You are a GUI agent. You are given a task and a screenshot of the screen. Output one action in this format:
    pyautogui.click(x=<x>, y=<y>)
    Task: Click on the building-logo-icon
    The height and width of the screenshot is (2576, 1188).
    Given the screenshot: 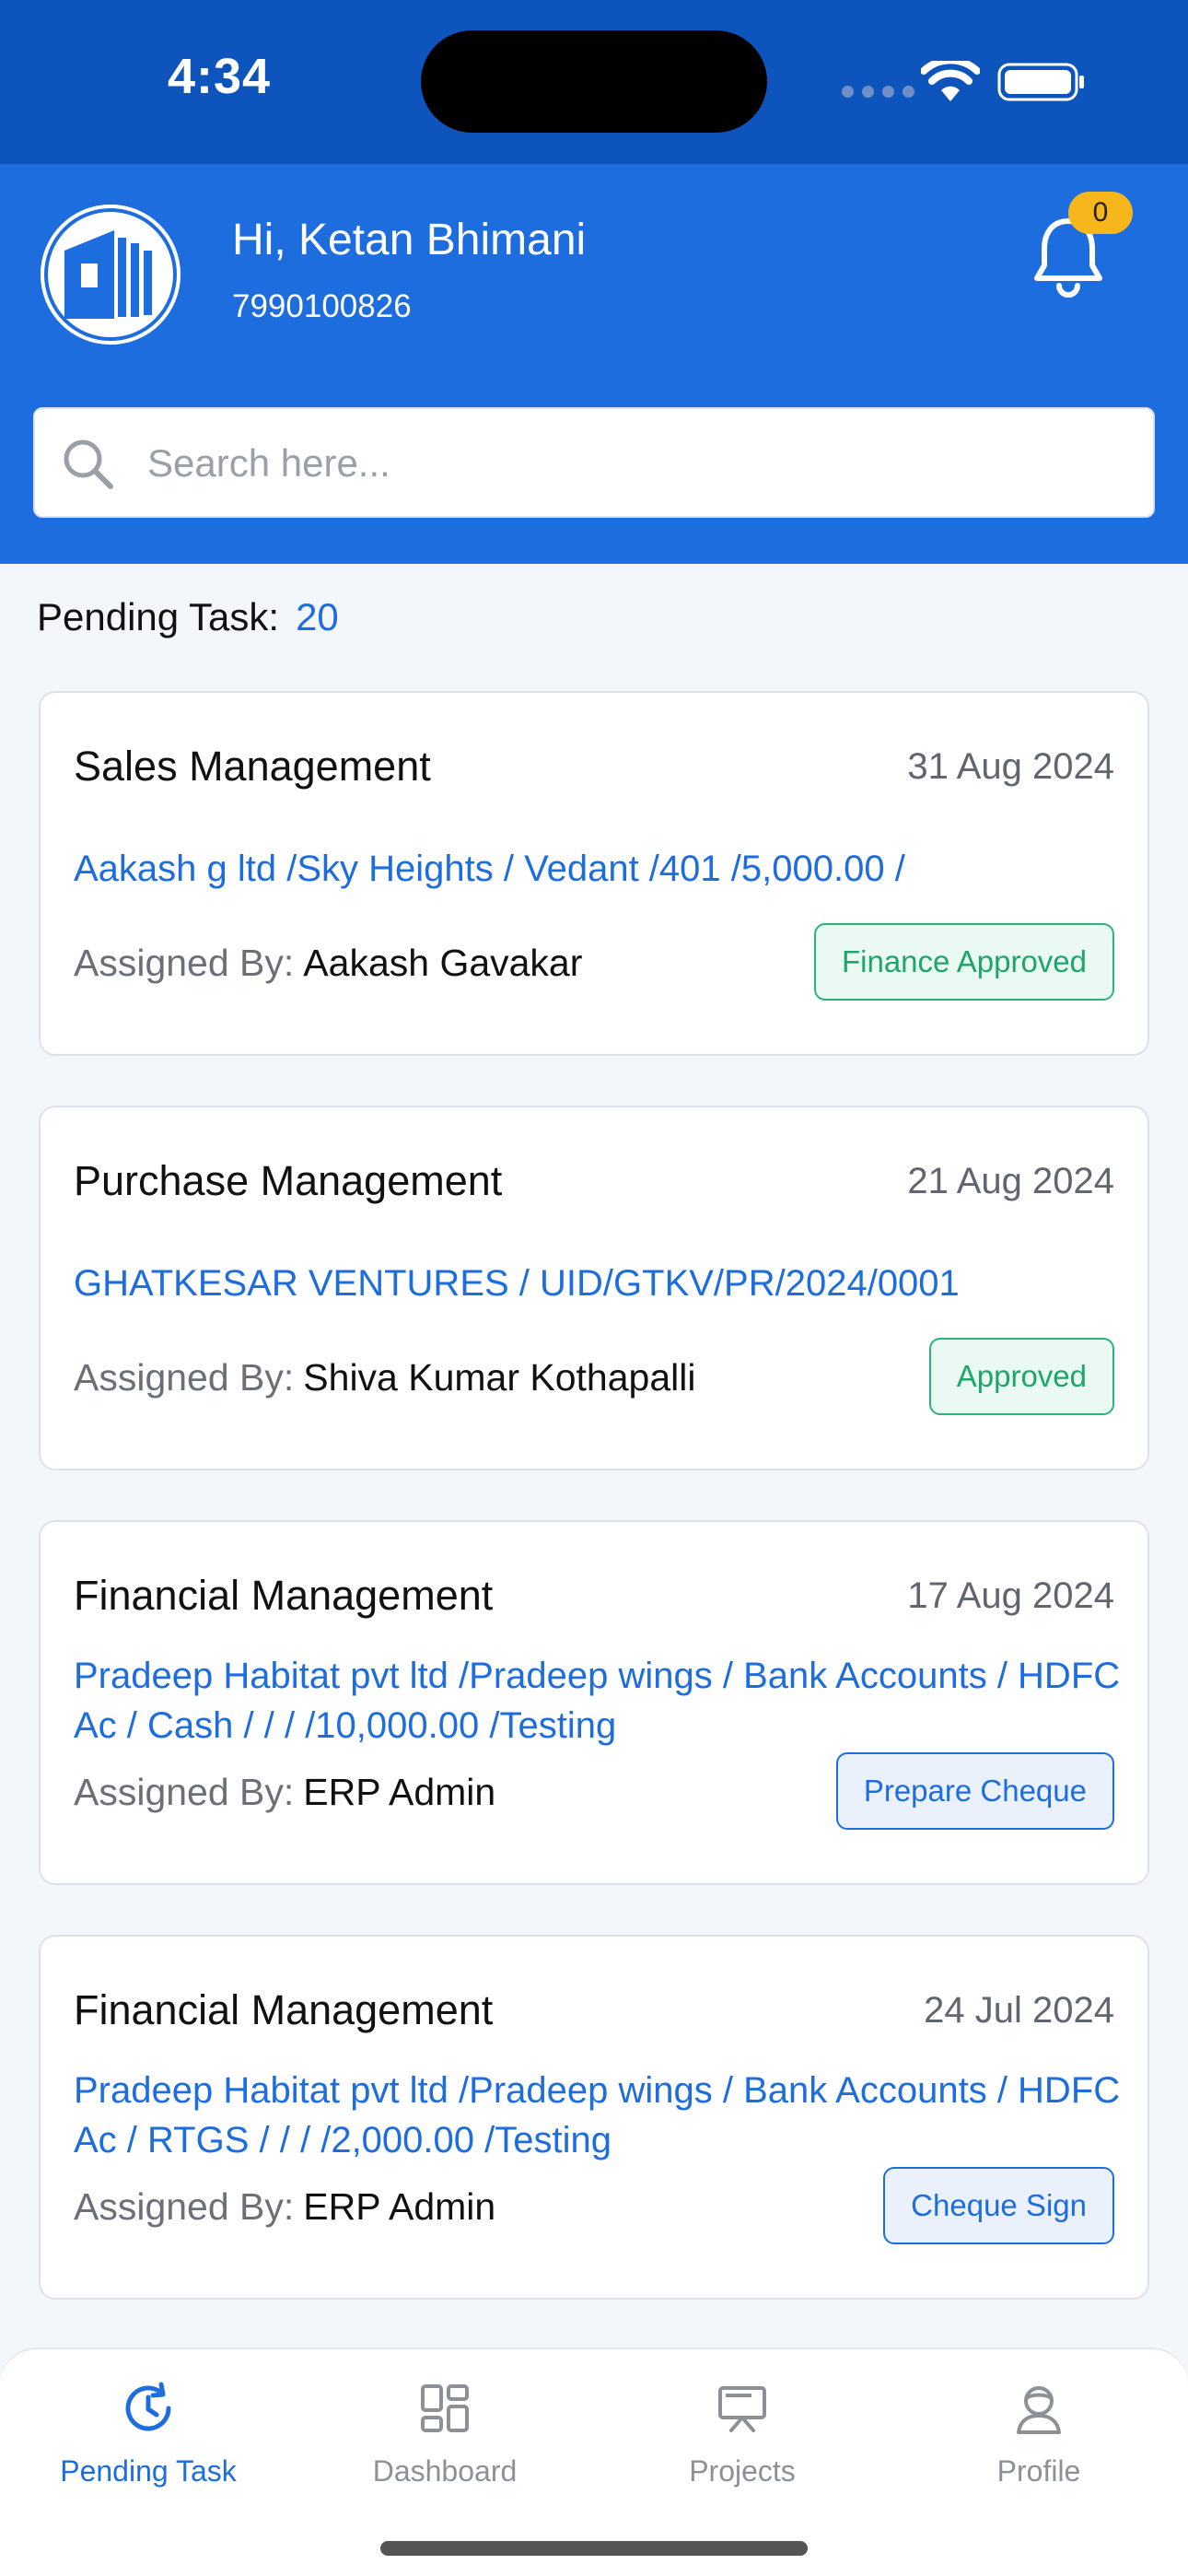 What is the action you would take?
    pyautogui.click(x=111, y=275)
    